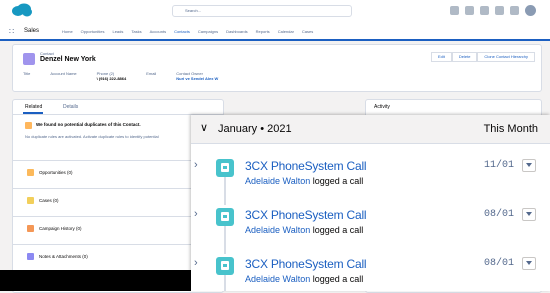  What do you see at coordinates (441, 57) in the screenshot?
I see `edit-button: Edit` at bounding box center [441, 57].